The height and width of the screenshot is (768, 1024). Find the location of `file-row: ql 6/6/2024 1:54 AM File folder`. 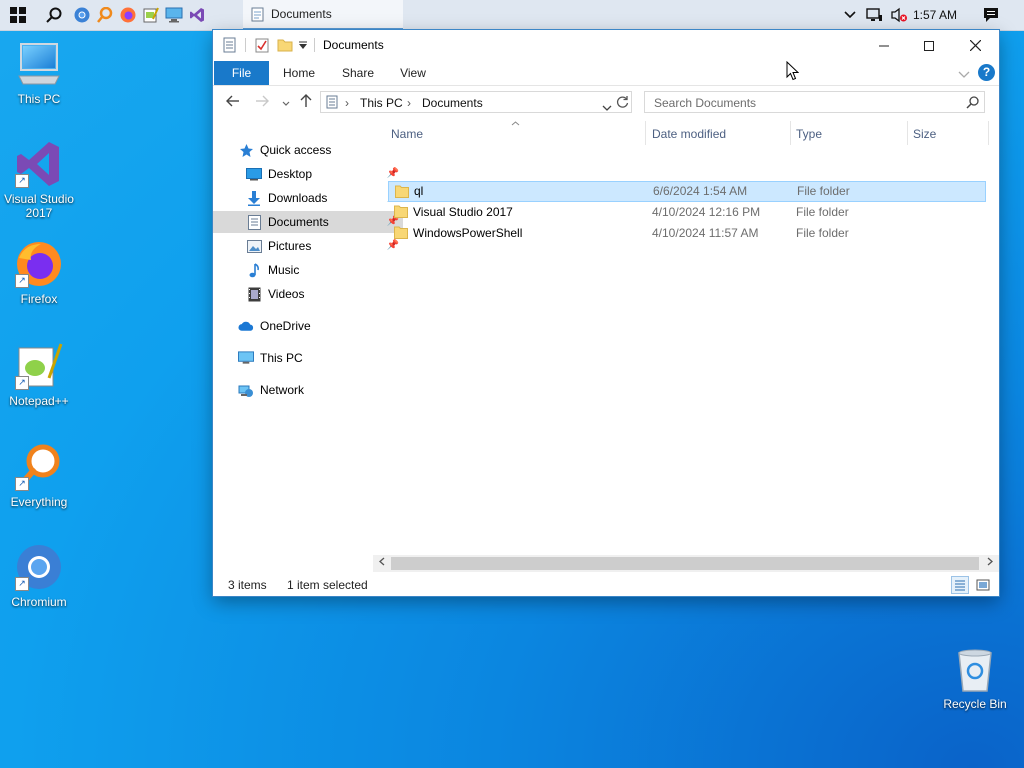

file-row: ql 6/6/2024 1:54 AM File folder is located at coordinates (687, 191).